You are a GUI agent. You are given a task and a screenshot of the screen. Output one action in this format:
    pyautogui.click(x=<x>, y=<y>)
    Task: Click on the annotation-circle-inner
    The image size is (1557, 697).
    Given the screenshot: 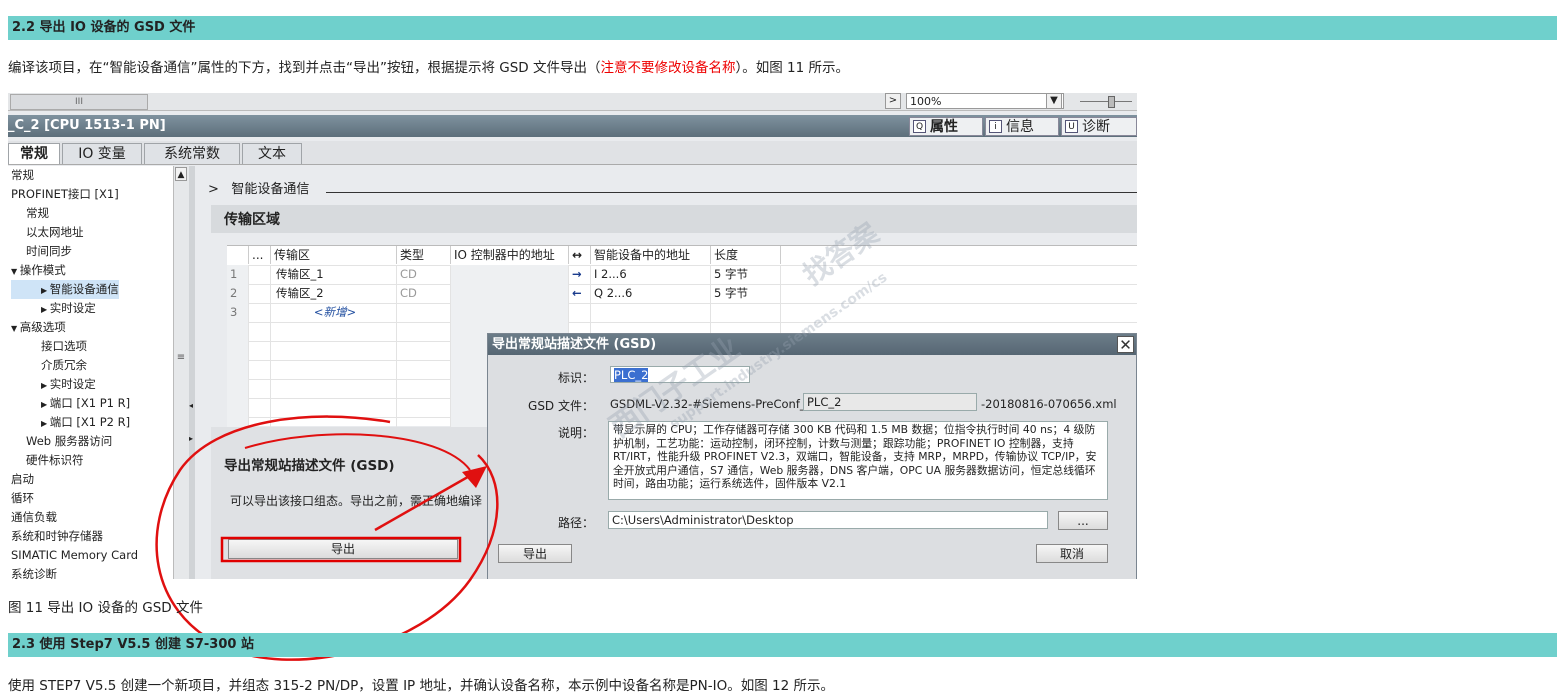 What is the action you would take?
    pyautogui.click(x=357, y=452)
    